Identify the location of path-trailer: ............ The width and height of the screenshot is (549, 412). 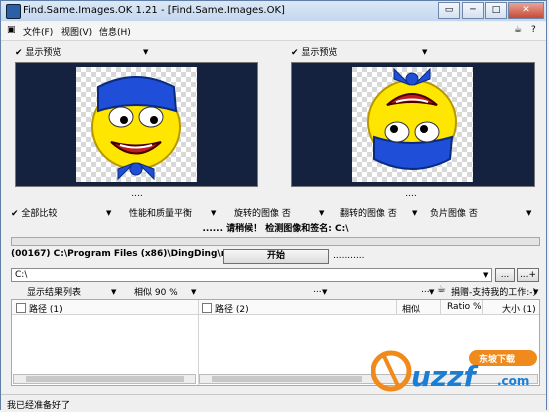
(349, 256).